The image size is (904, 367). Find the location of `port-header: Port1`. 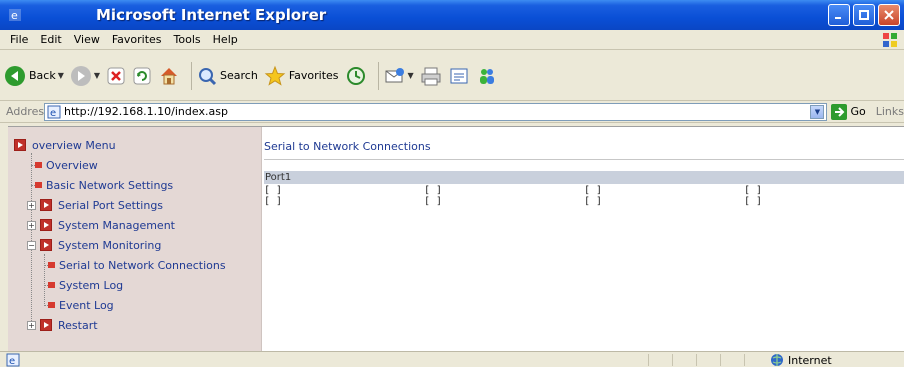

port-header: Port1 is located at coordinates (584, 177).